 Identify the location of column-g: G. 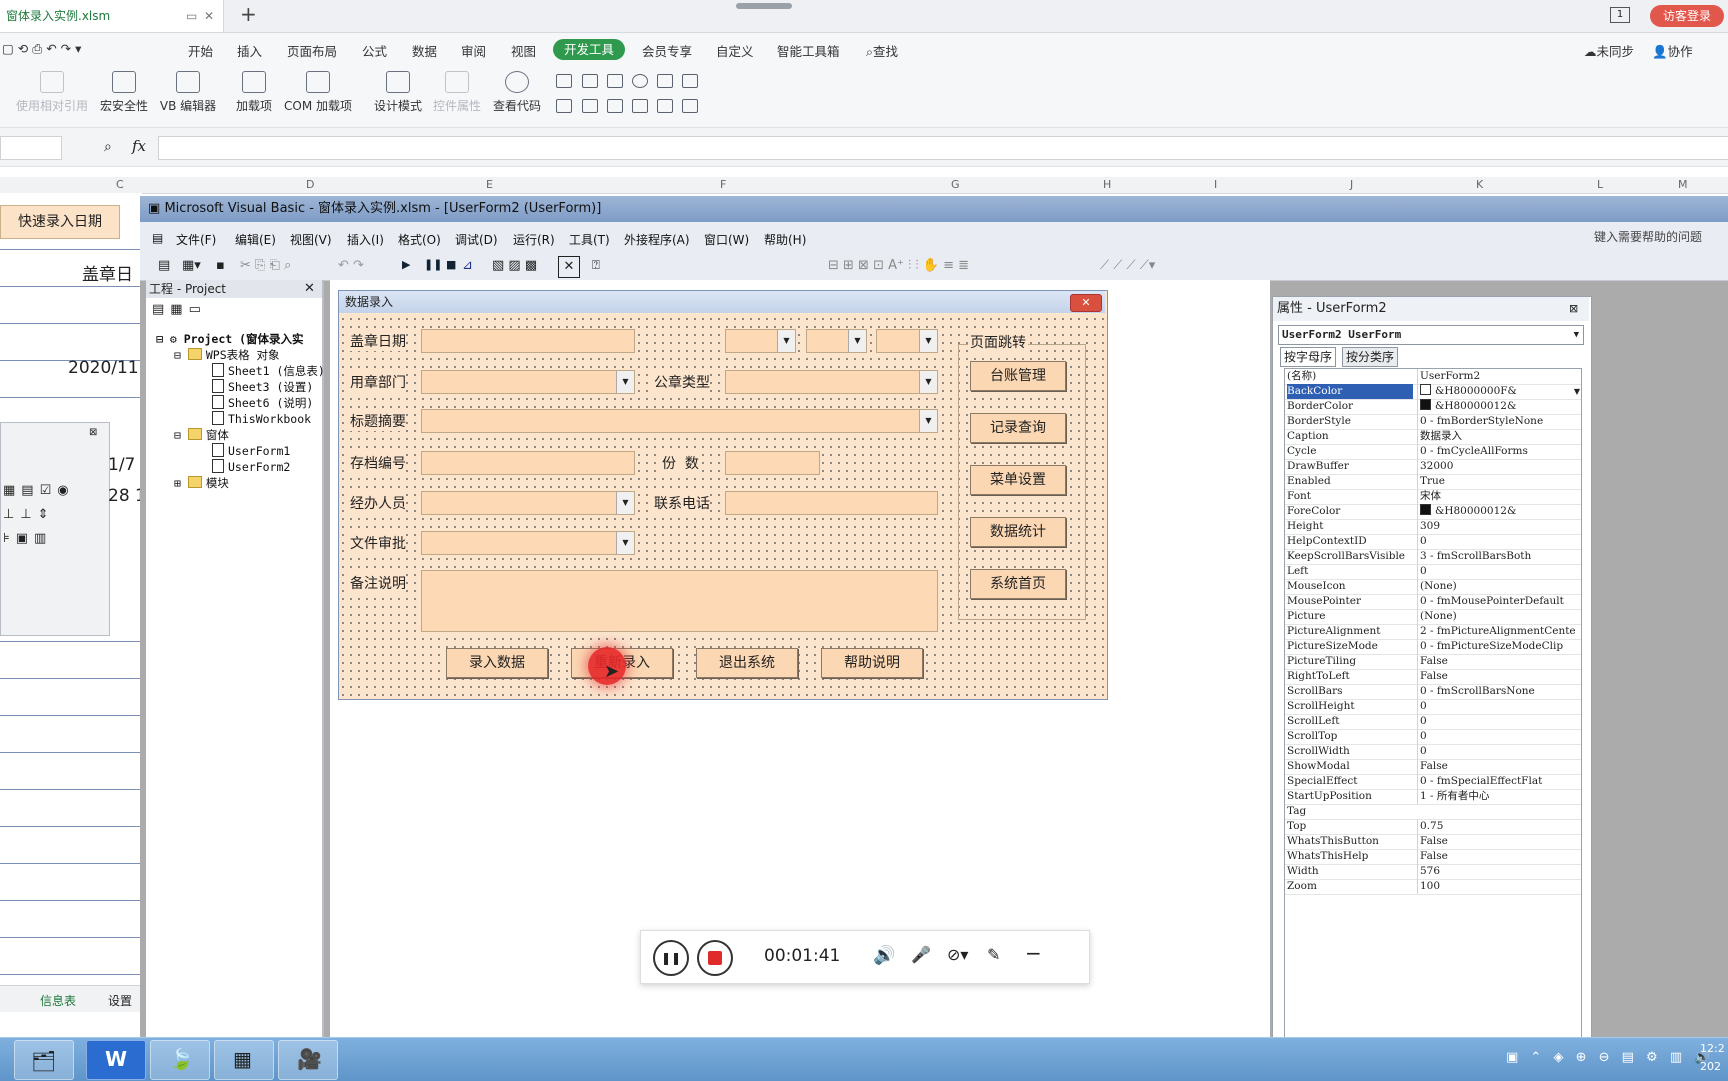
(955, 184).